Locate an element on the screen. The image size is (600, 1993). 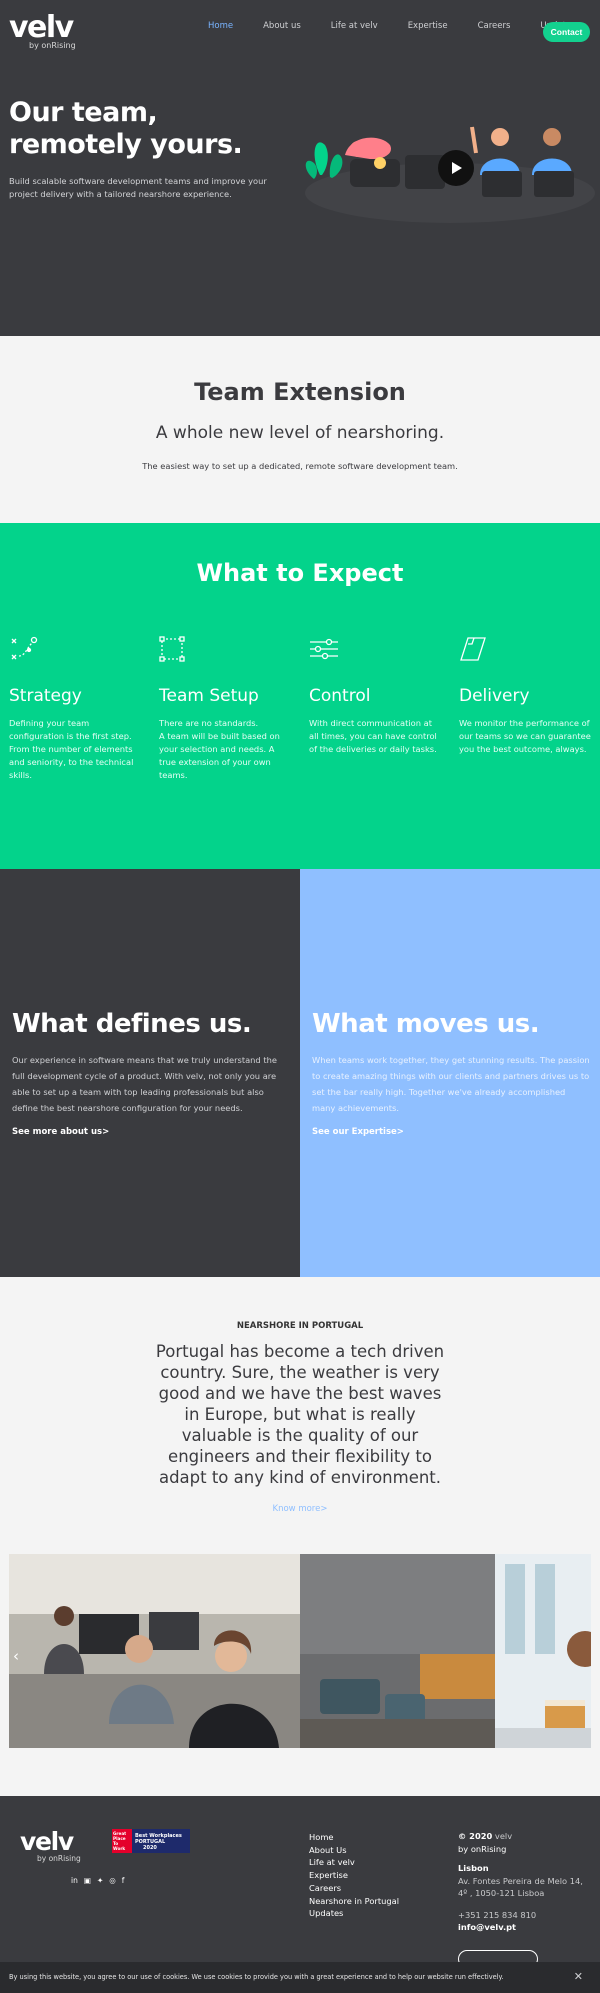
see-more-about-us-link: See more about us> is located at coordinates (60, 1132).